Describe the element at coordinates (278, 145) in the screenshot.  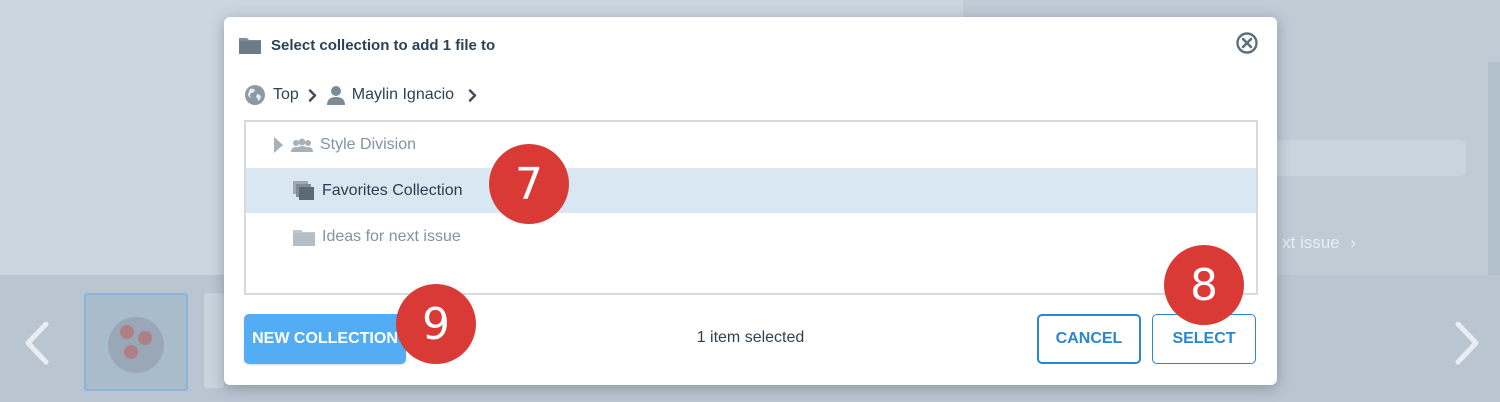
I see `caret-right-icon` at that location.